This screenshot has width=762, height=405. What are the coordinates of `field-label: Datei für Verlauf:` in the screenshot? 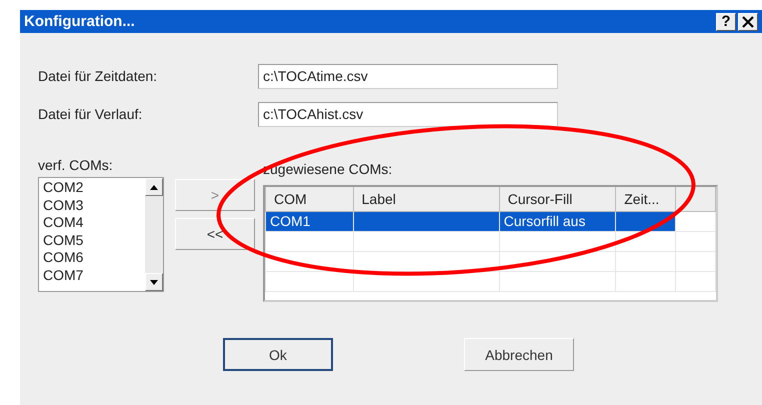 It's located at (91, 114).